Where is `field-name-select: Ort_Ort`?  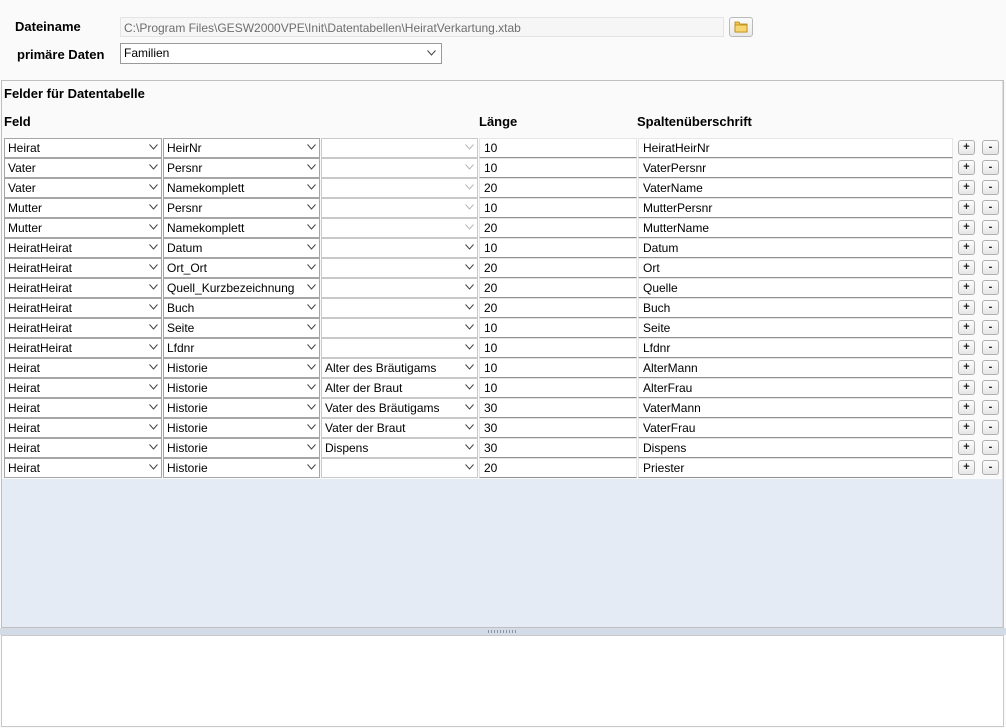
field-name-select: Ort_Ort is located at coordinates (241, 268).